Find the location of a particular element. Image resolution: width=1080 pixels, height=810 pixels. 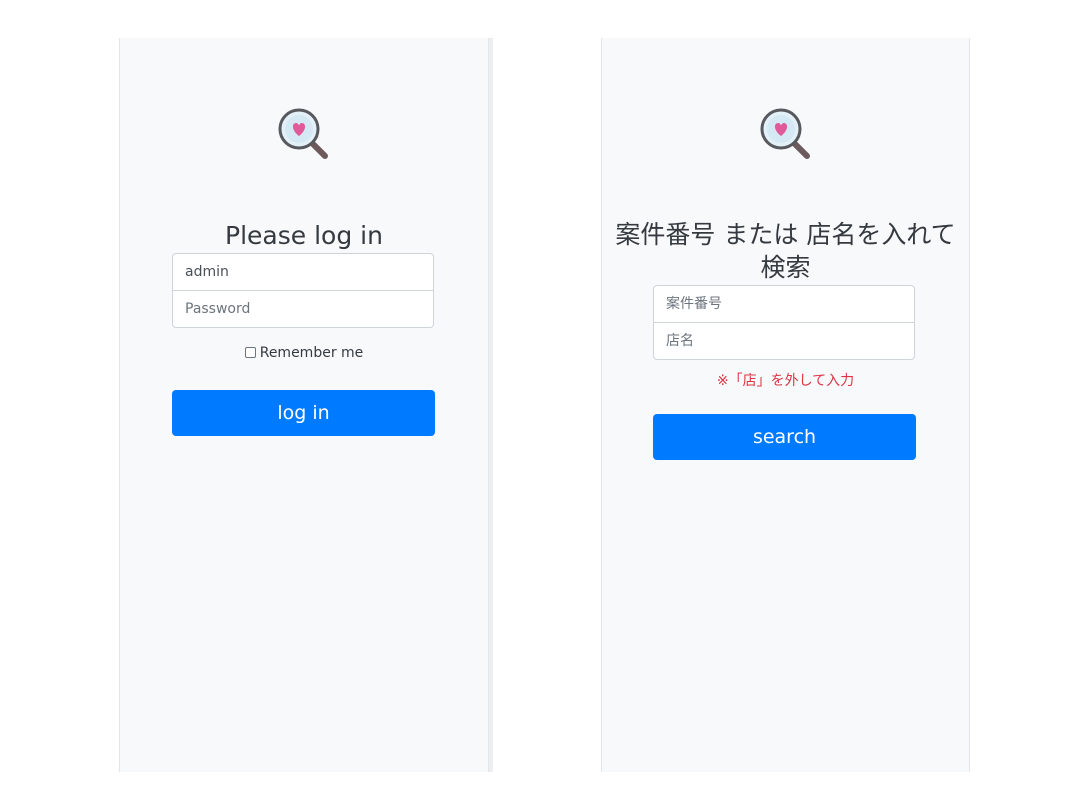

remember-me-label: Remember me is located at coordinates (311, 353).